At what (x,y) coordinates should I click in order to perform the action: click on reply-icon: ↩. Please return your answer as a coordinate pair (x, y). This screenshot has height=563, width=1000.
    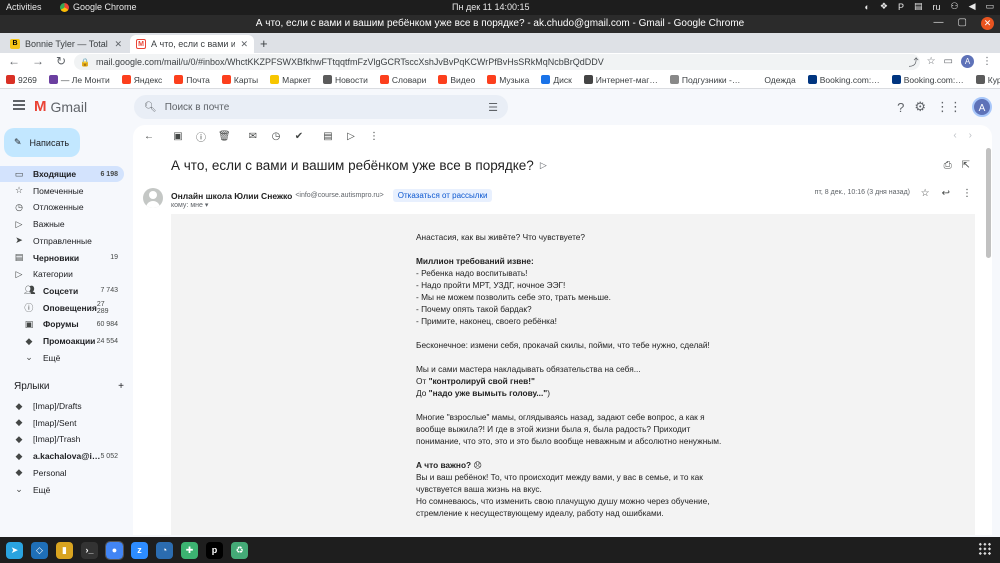
    Looking at the image, I should click on (946, 193).